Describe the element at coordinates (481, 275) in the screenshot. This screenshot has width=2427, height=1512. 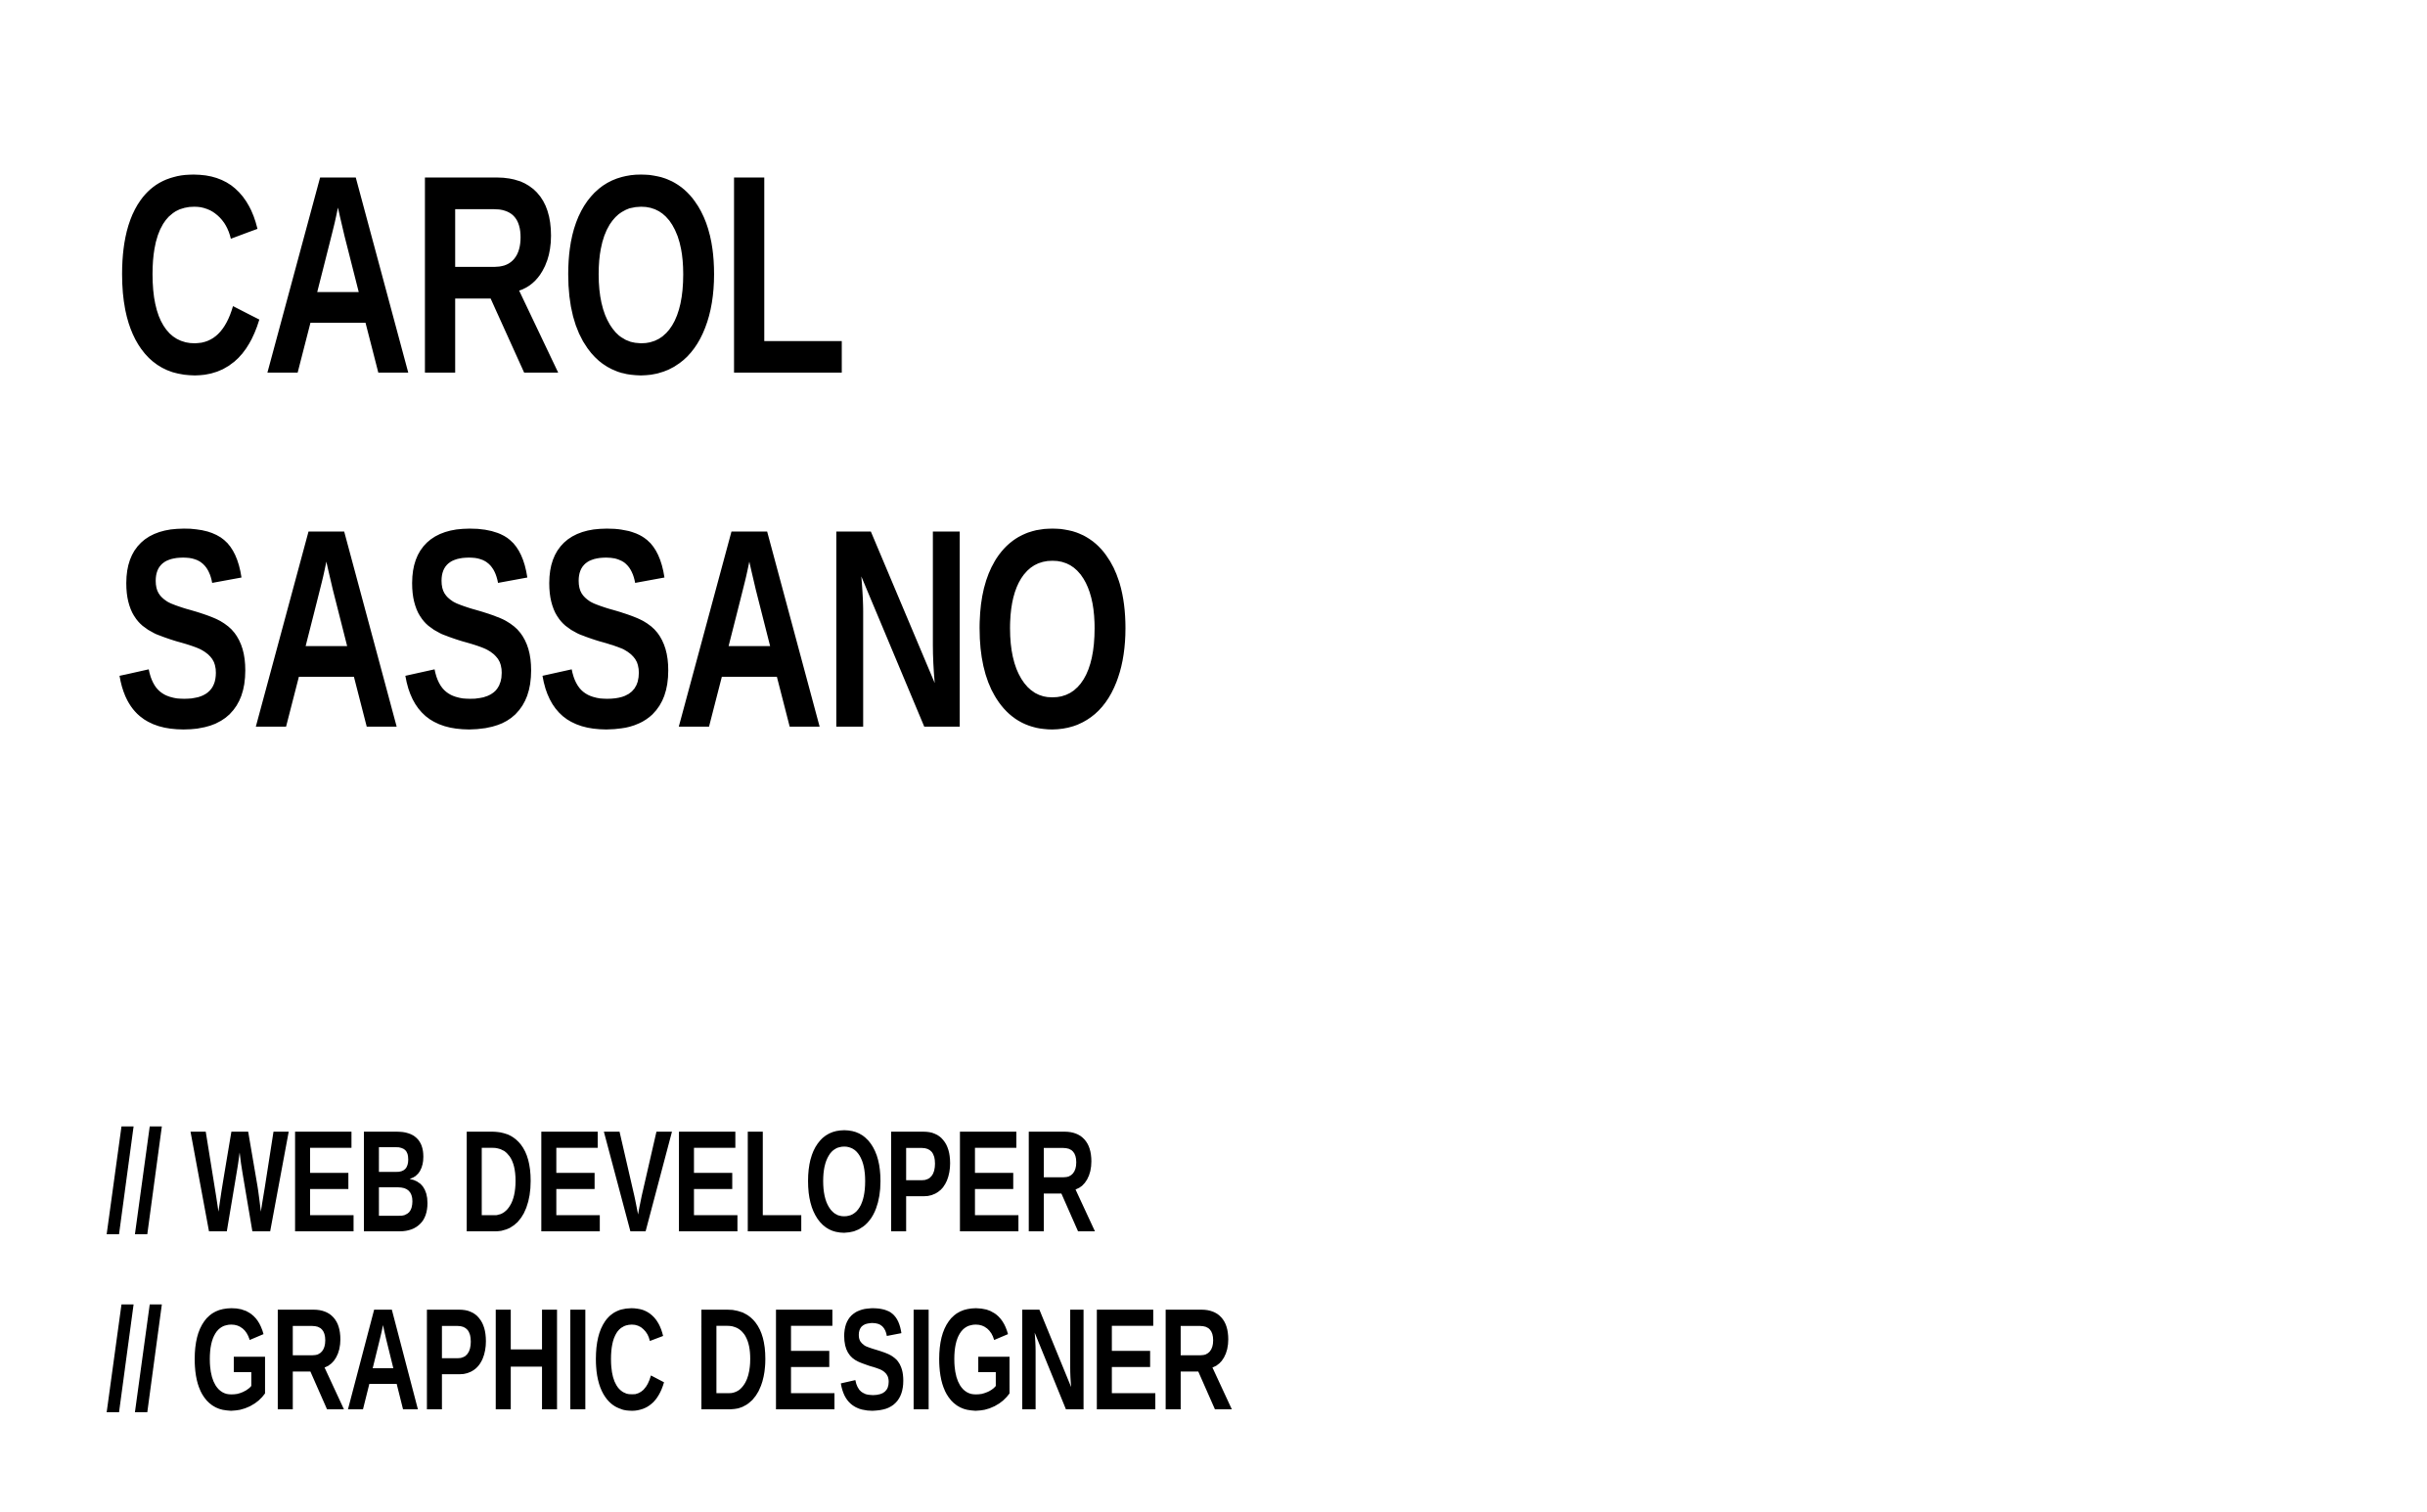
I see `first-name: CAROL` at that location.